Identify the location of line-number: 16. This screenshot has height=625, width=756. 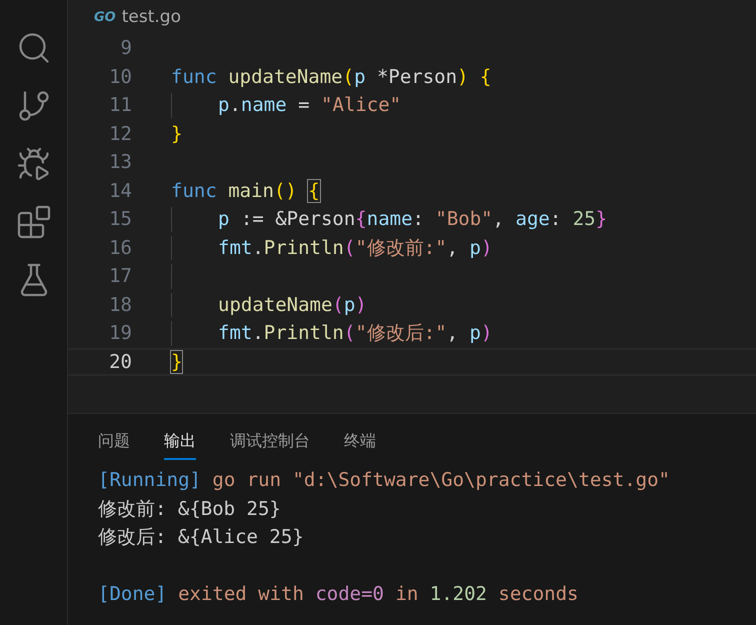
(120, 247).